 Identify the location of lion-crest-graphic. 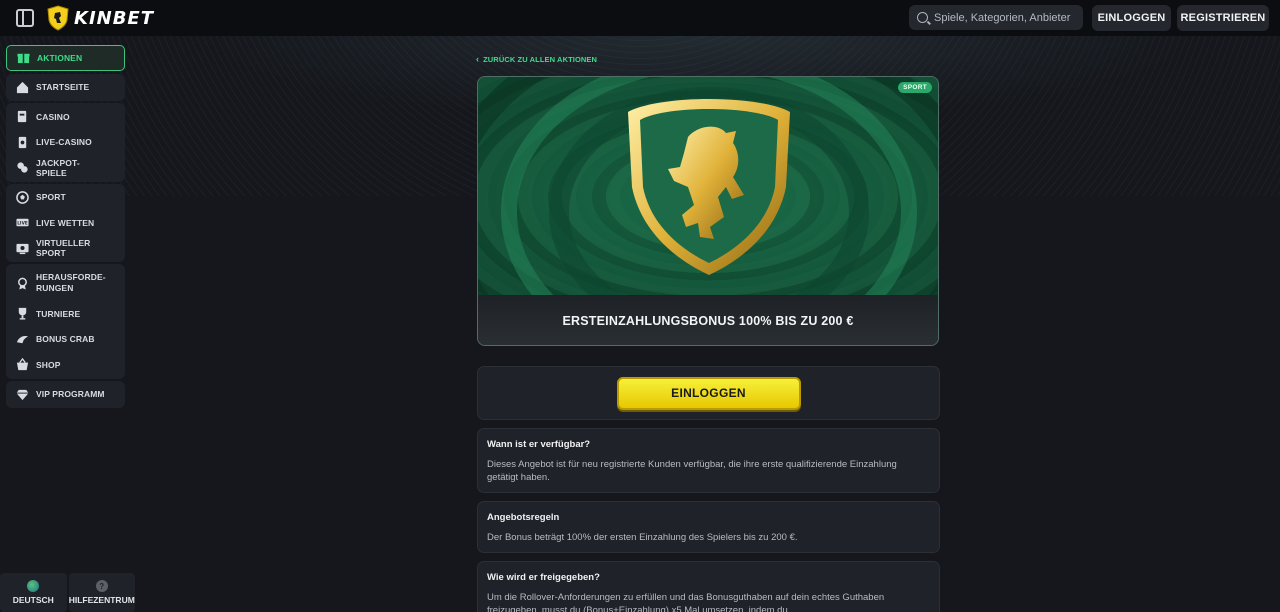
(708, 186).